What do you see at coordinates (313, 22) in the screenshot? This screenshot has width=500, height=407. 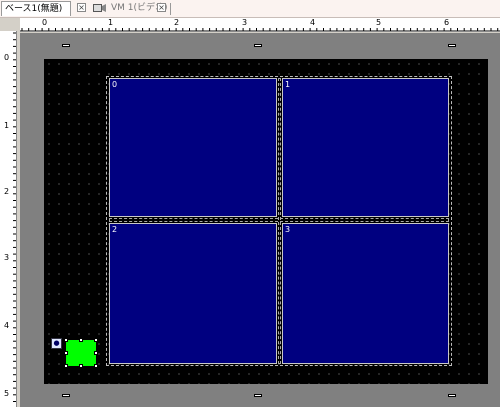 I see `ruler-h-label: 4` at bounding box center [313, 22].